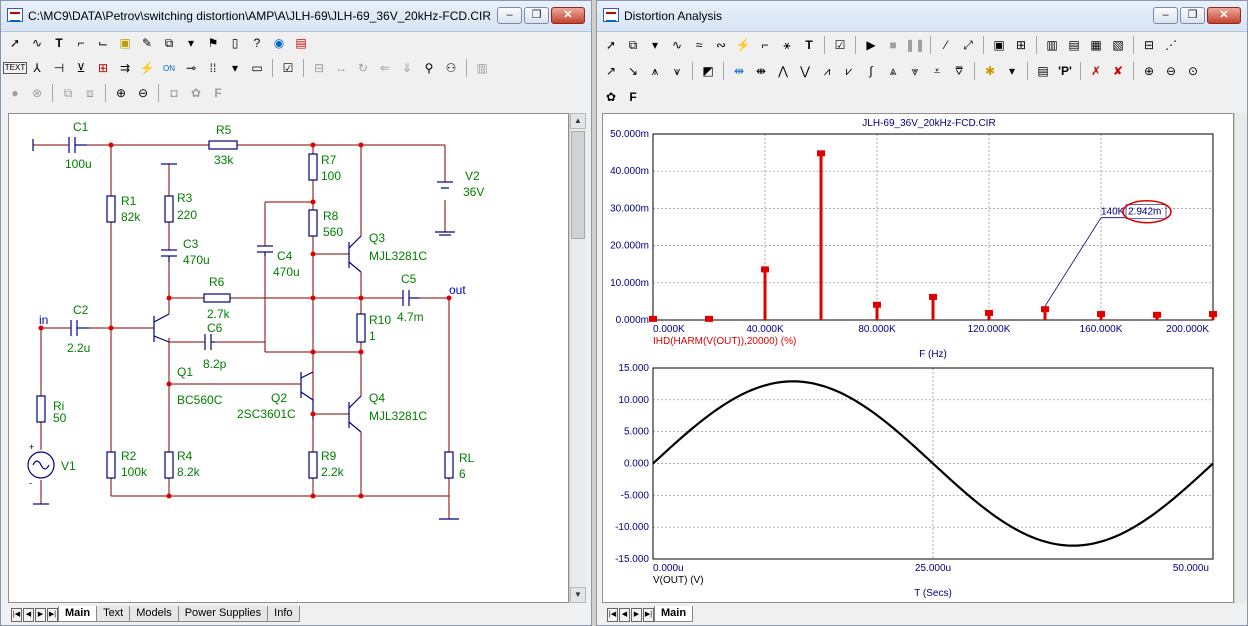  What do you see at coordinates (59, 43) in the screenshot?
I see `text-mode-icon: T` at bounding box center [59, 43].